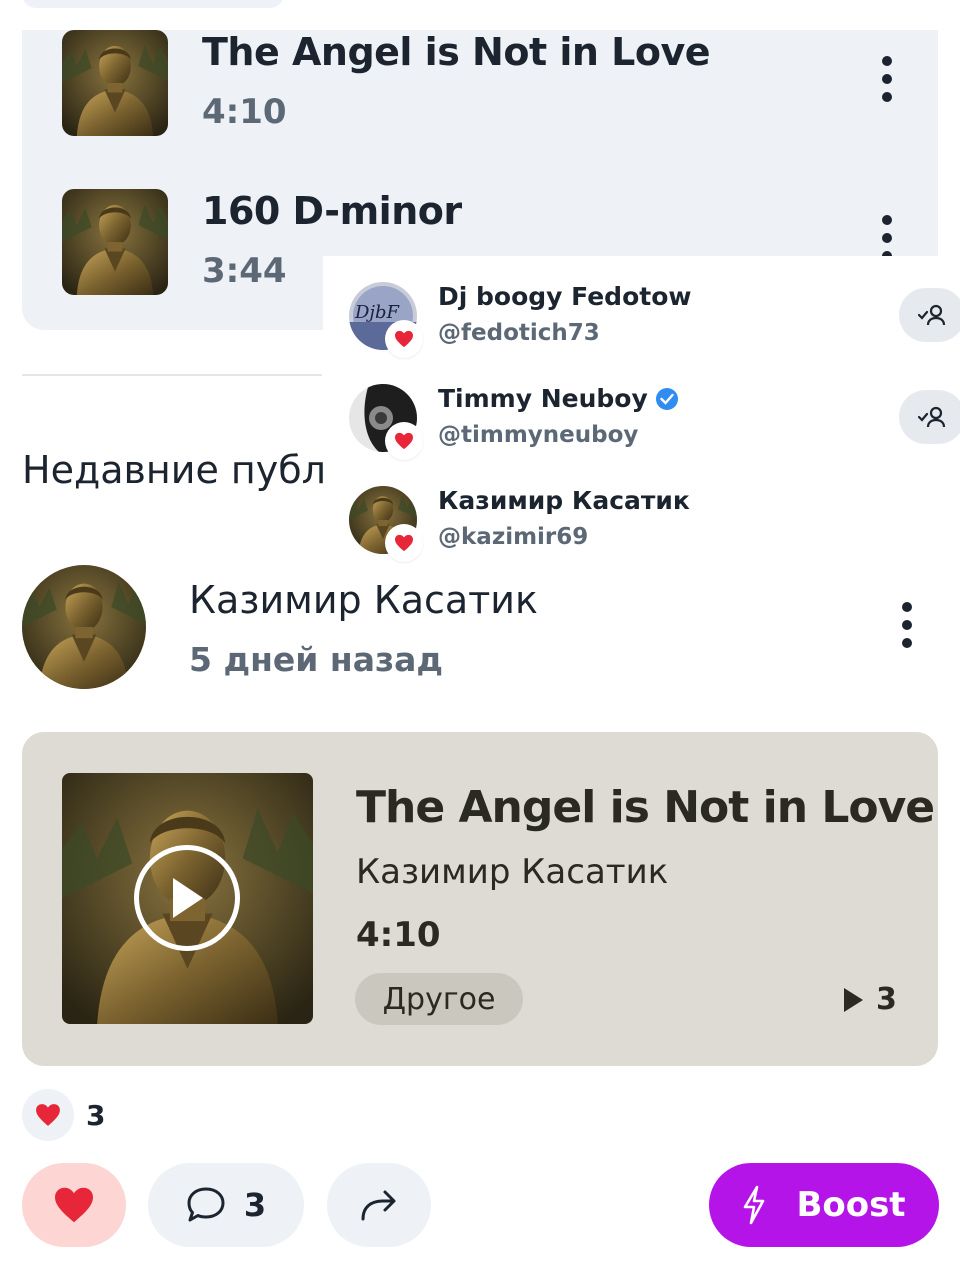 This screenshot has width=960, height=1280. I want to click on likes-summary: 3, so click(63, 1115).